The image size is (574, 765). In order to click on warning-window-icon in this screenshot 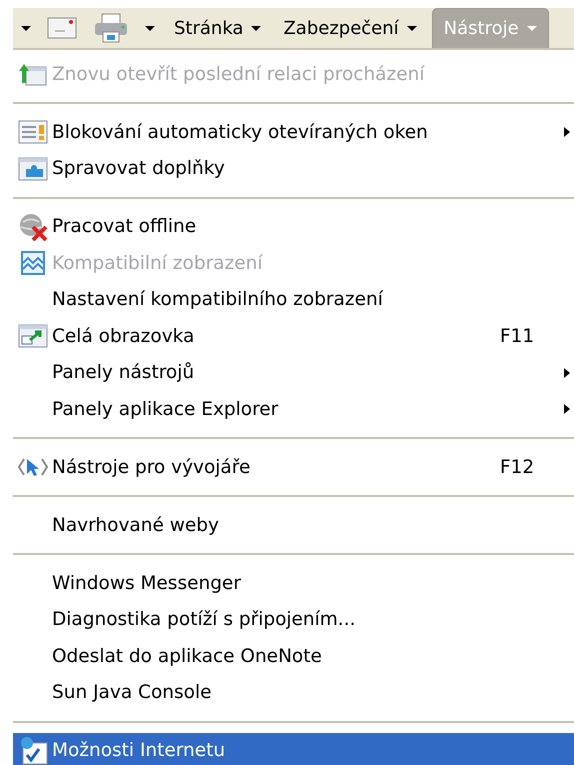, I will do `click(33, 132)`.